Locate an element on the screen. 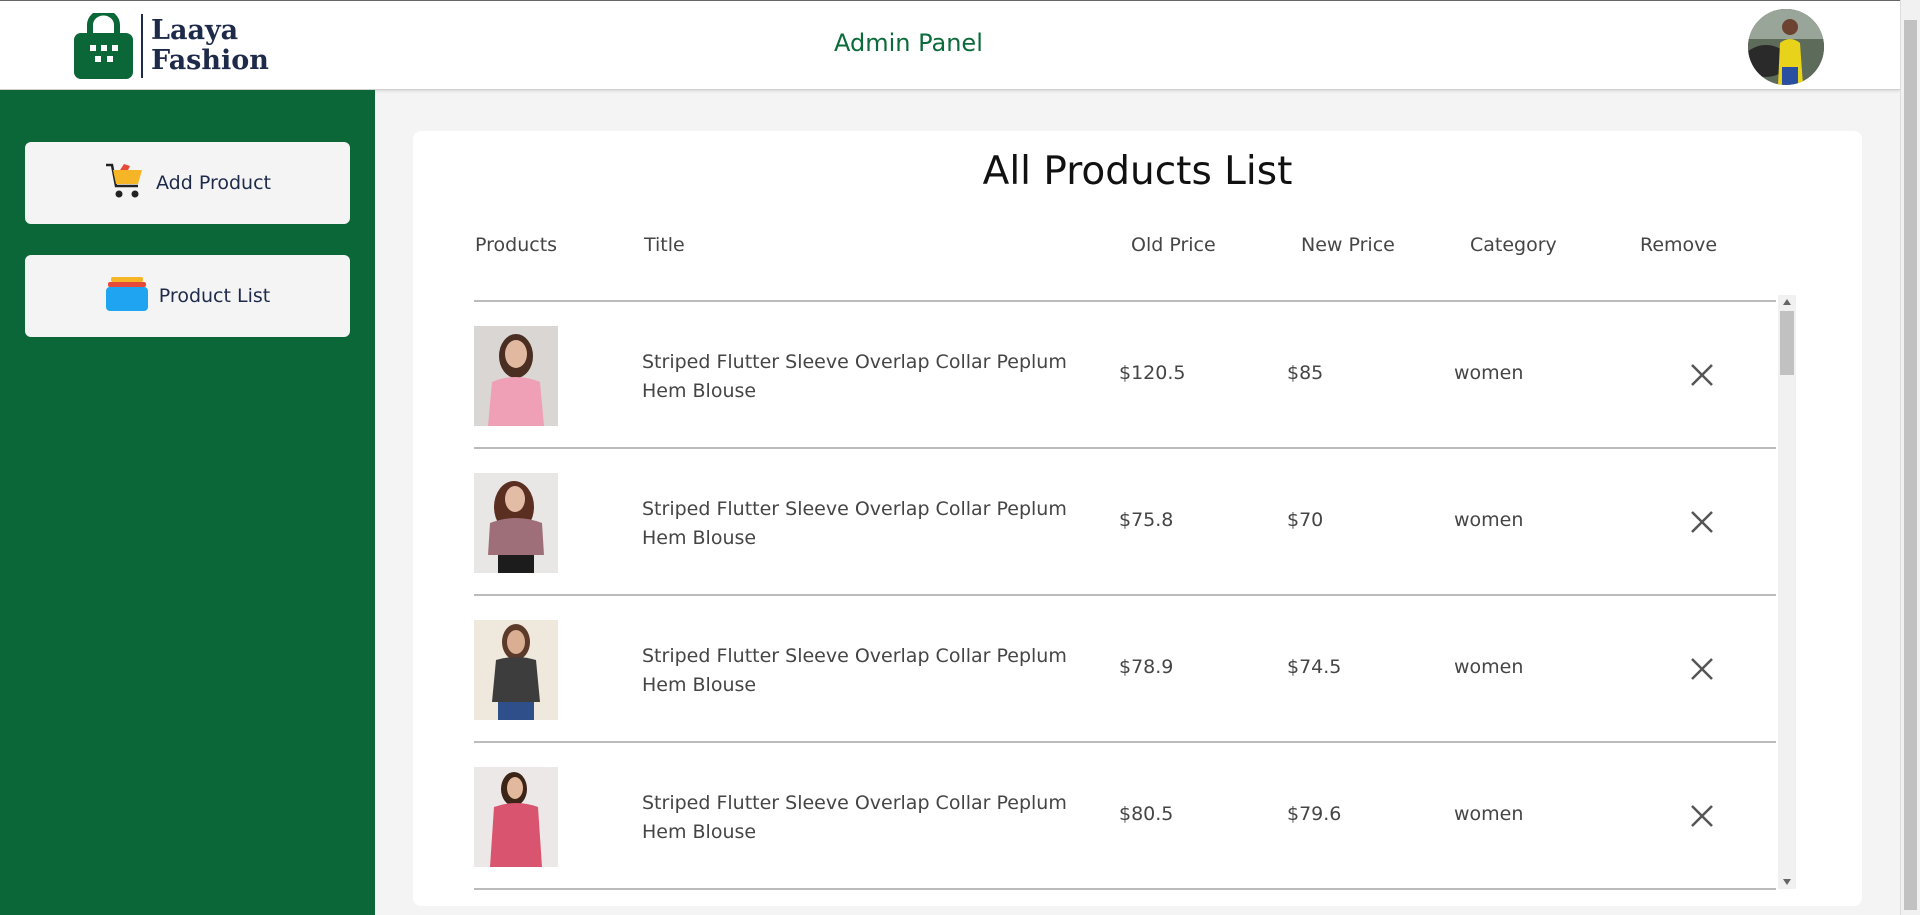 The image size is (1920, 915). new-price: $70 is located at coordinates (1305, 520).